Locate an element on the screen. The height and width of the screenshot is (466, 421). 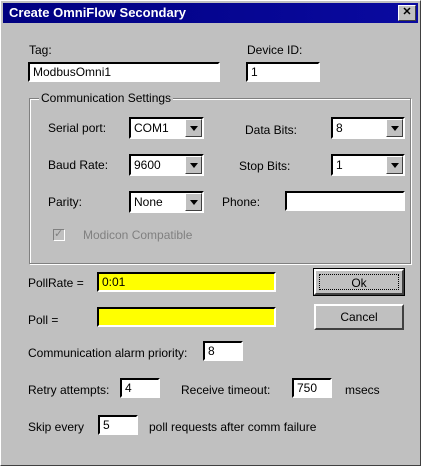
window-title: Create OmniFlow Secondary is located at coordinates (97, 12).